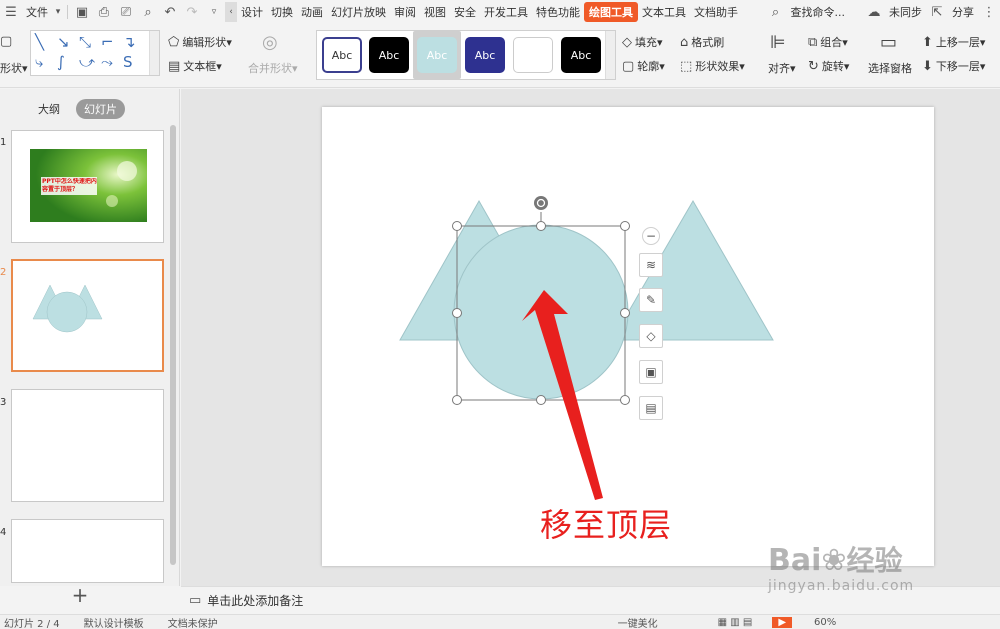 Image resolution: width=1000 pixels, height=629 pixels. I want to click on shape-insert-icon: ▢, so click(7, 41).